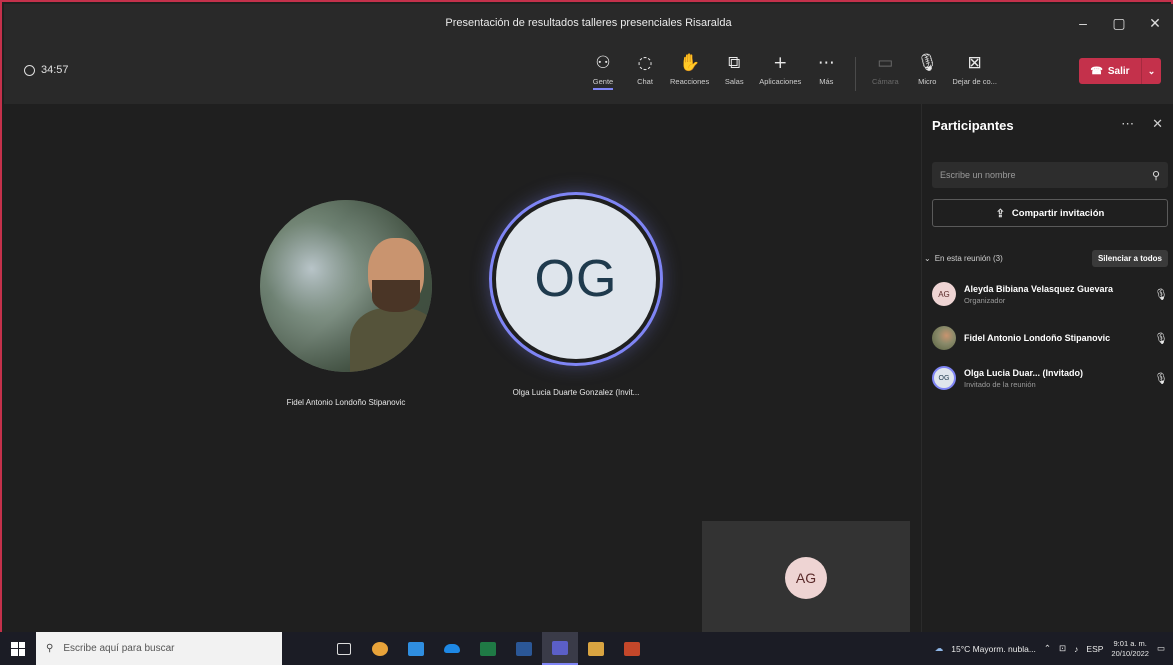 This screenshot has height=665, width=1173. I want to click on more-options-icon: ⋯, so click(1127, 124).